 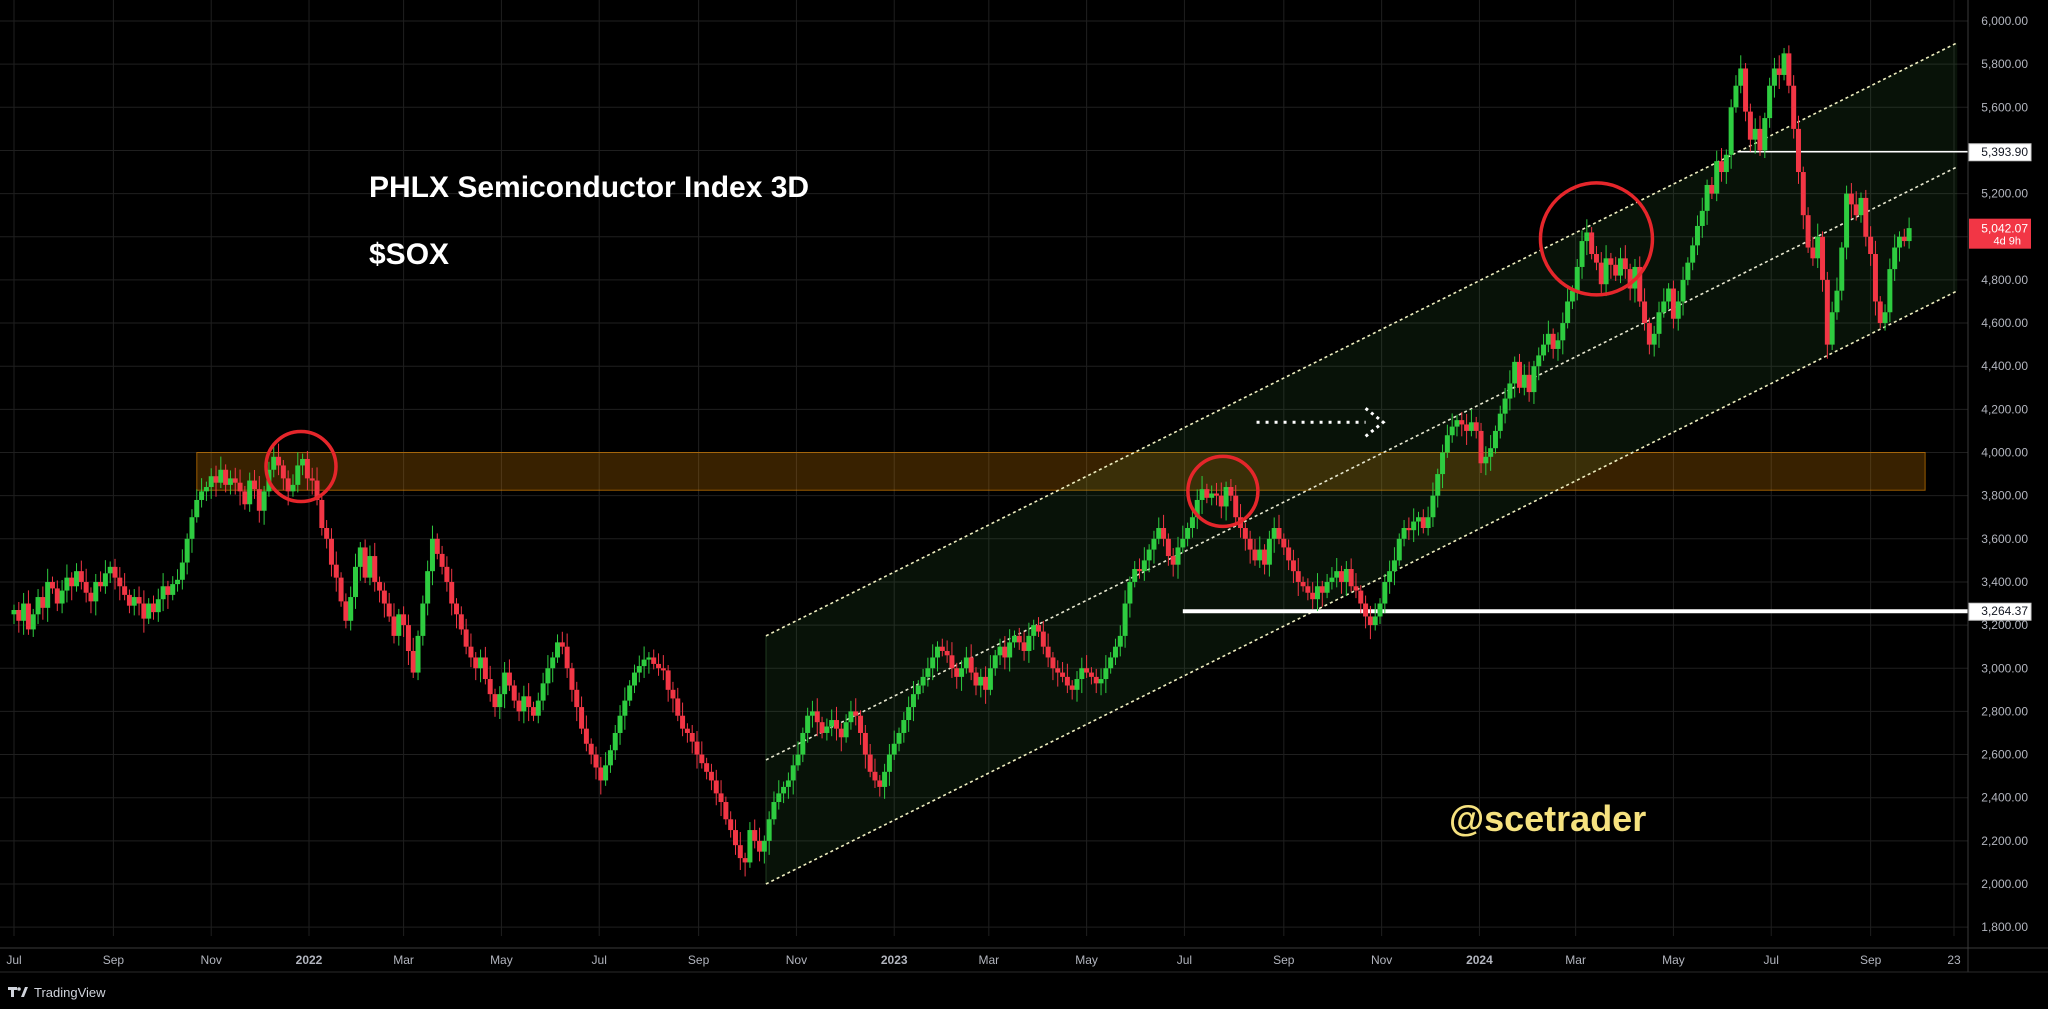 I want to click on tradingview-footer: TradingView, so click(x=57, y=992).